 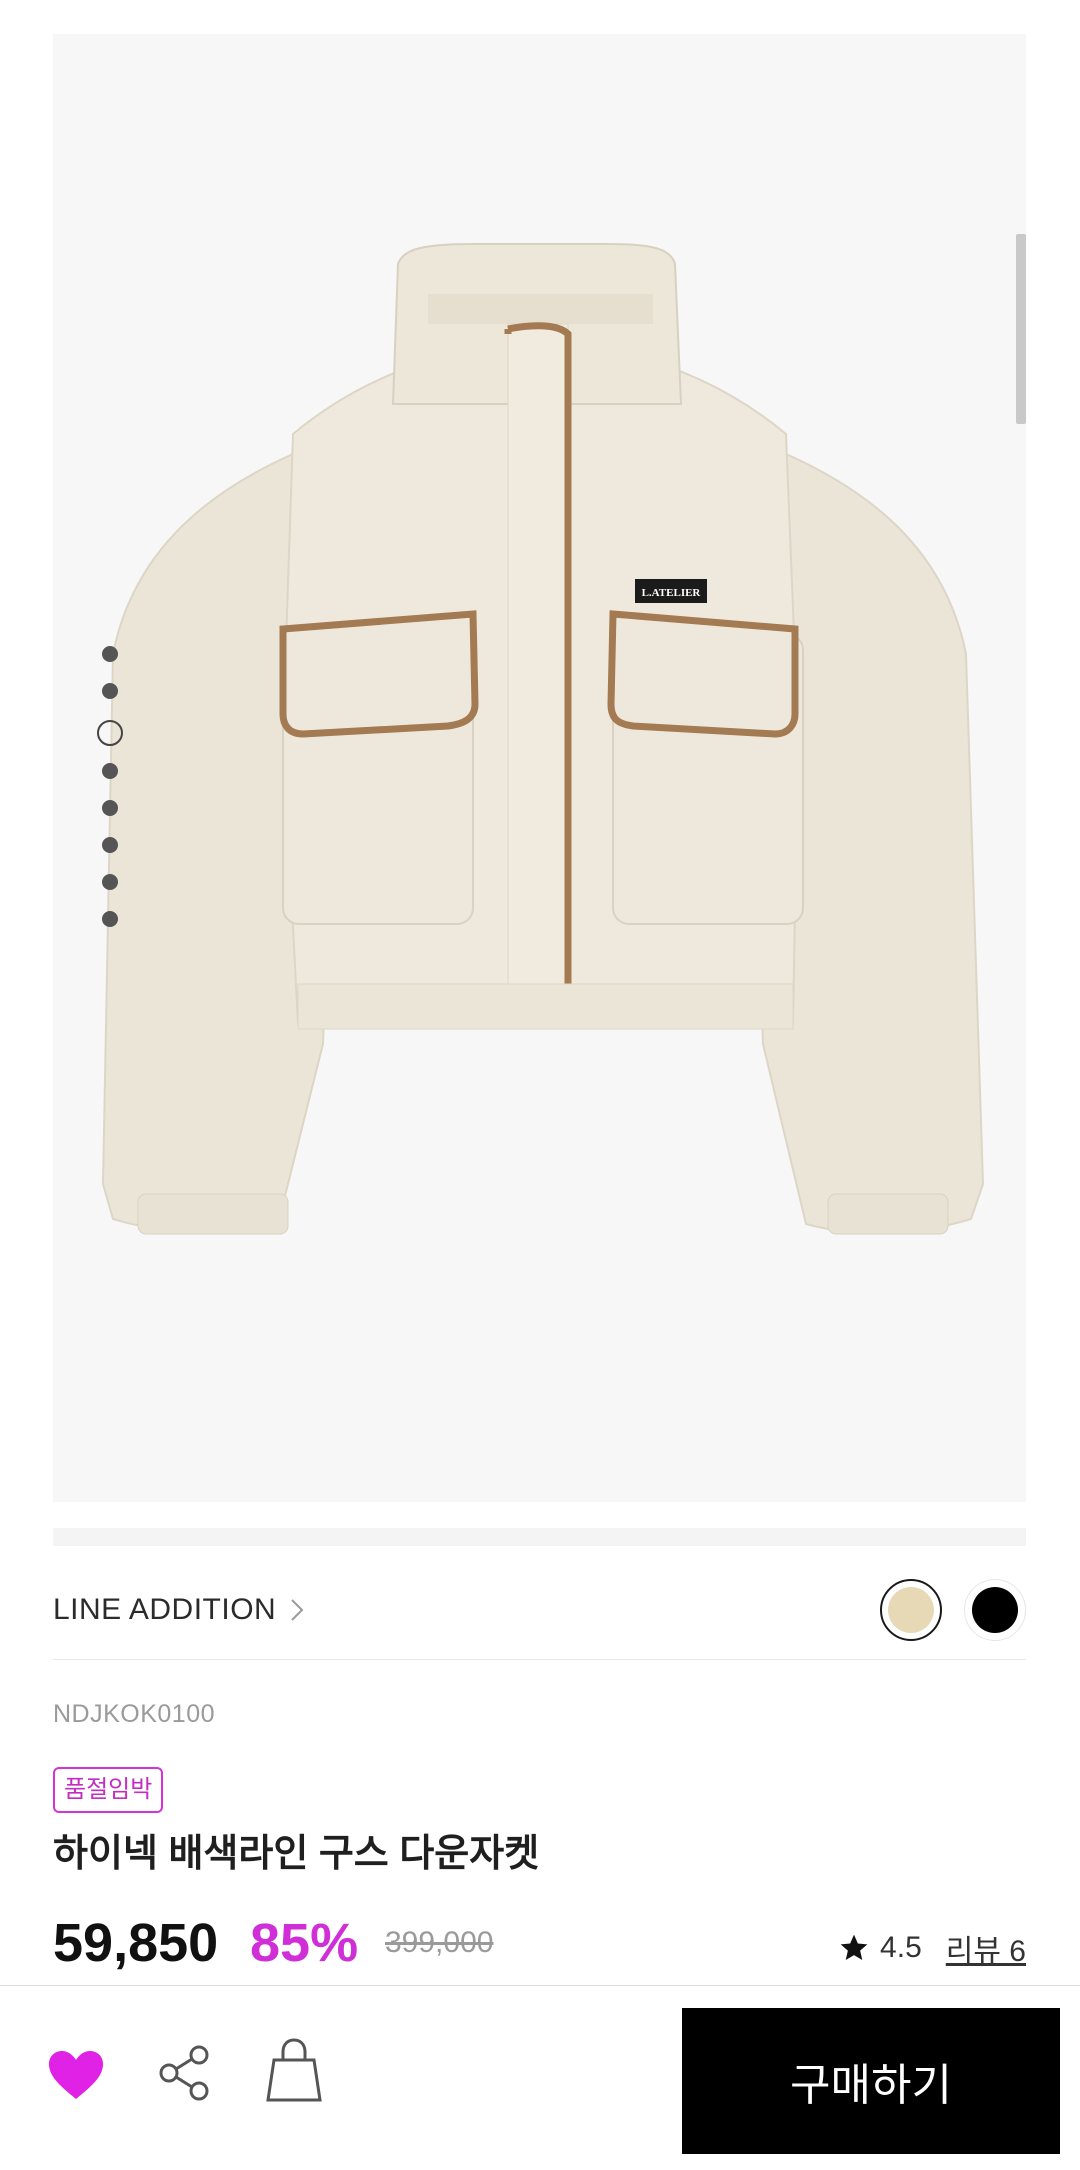 I want to click on star-icon, so click(x=854, y=1947).